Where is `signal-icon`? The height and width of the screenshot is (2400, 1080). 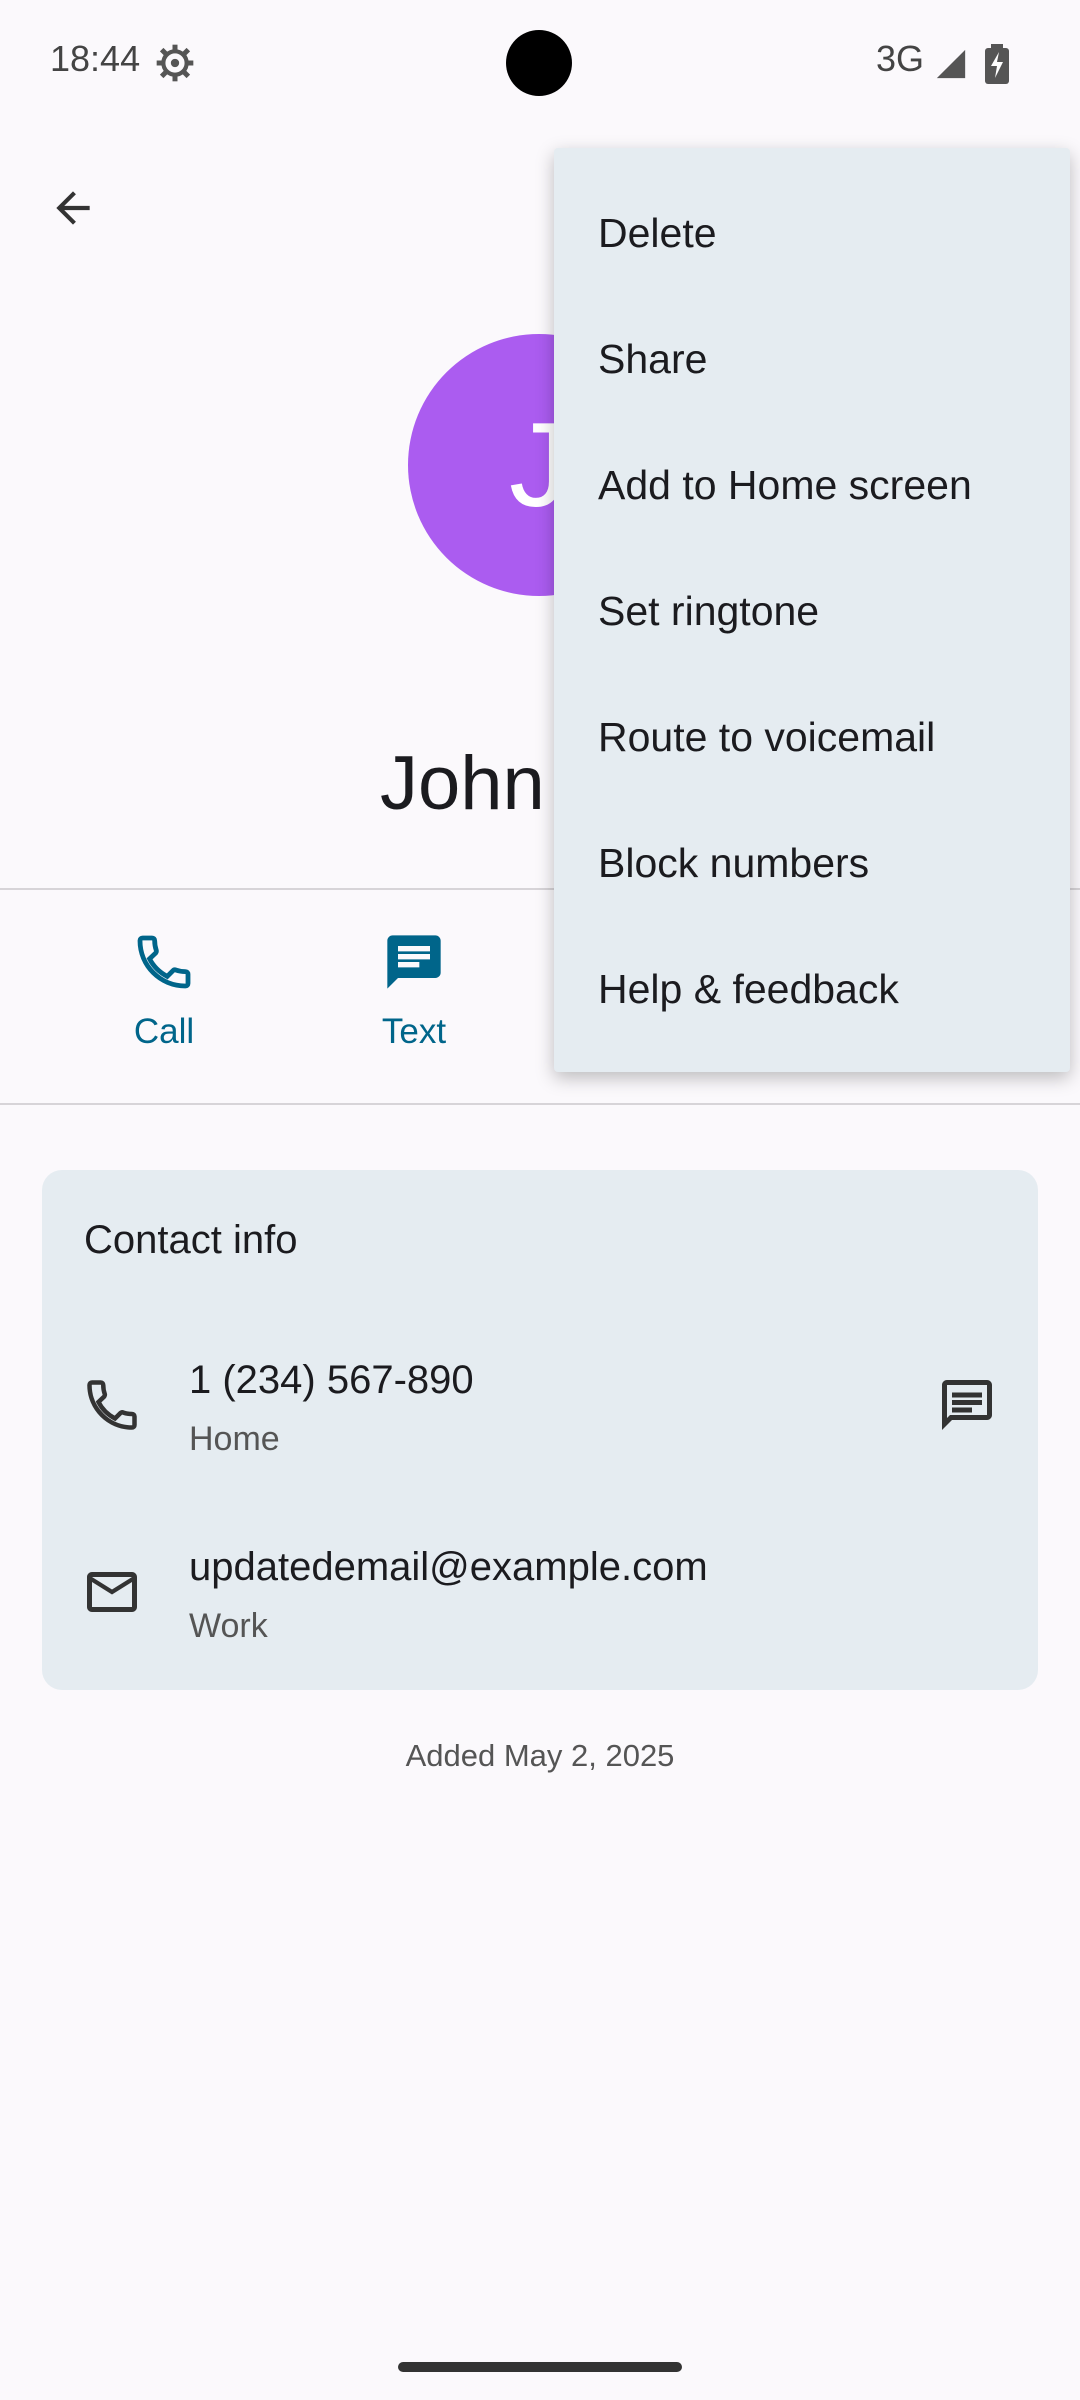 signal-icon is located at coordinates (951, 64).